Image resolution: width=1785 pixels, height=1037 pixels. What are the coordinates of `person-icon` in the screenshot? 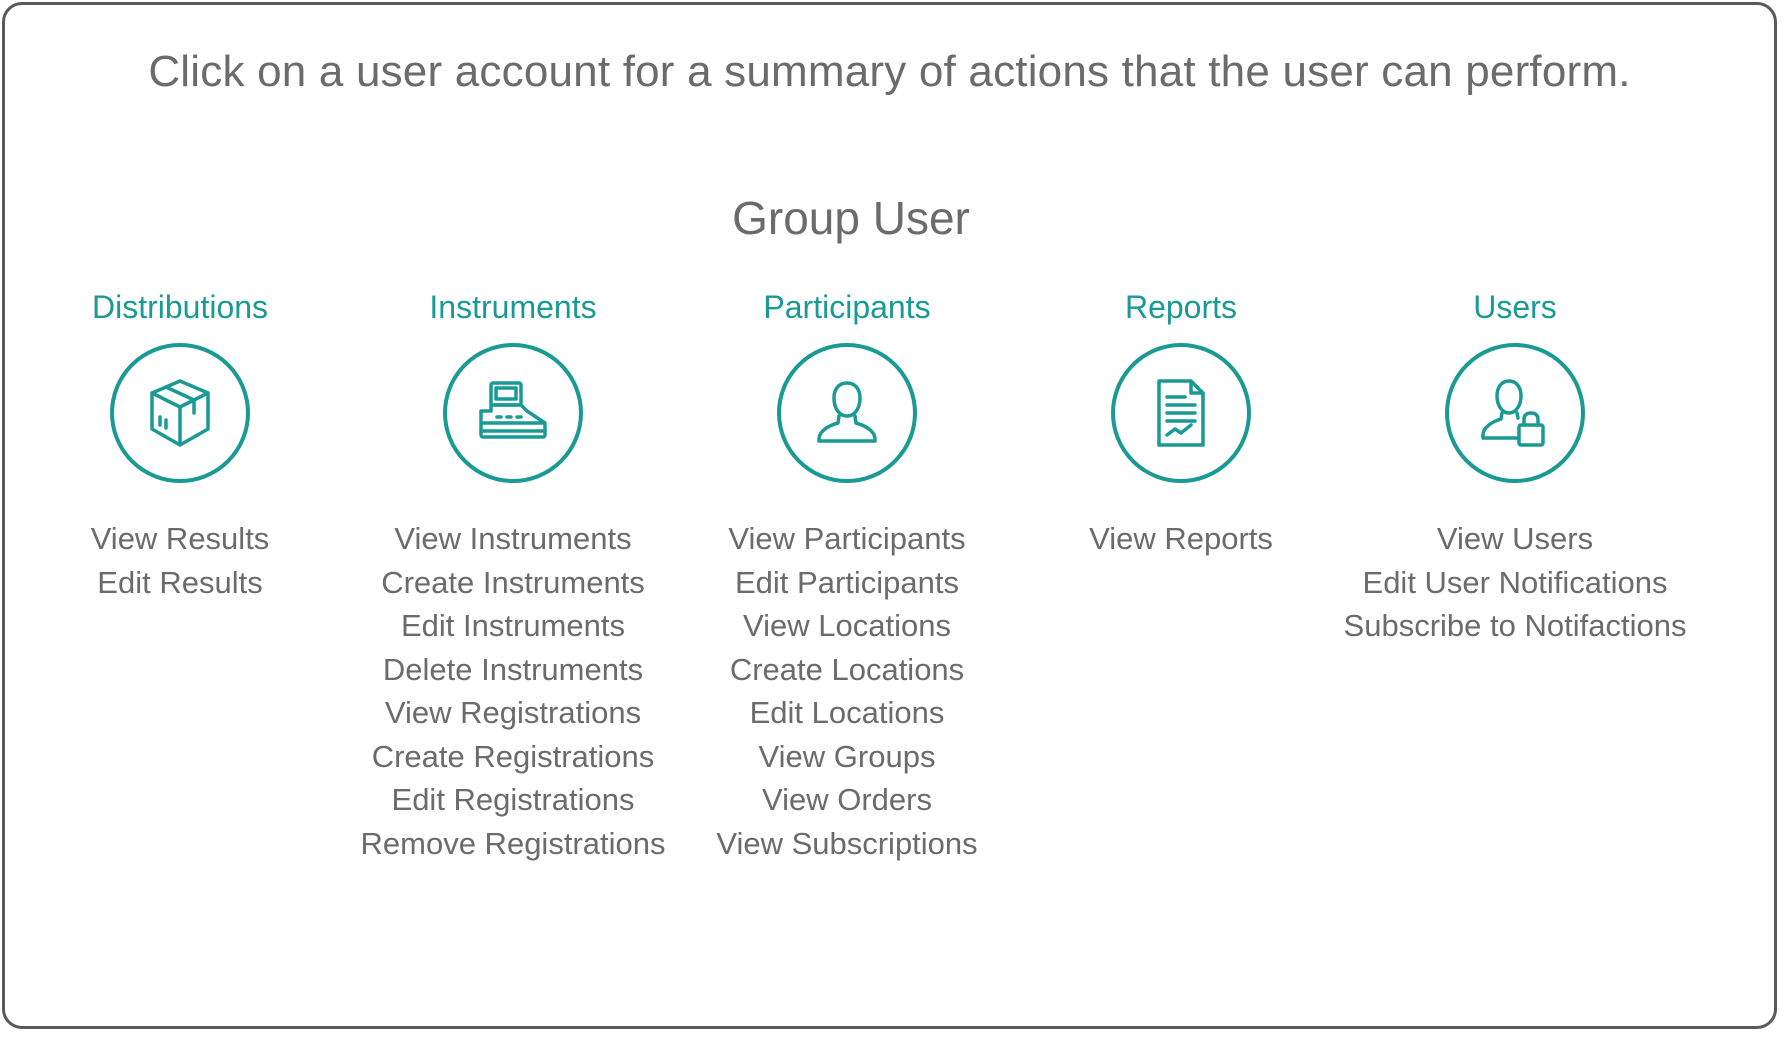 It's located at (847, 412).